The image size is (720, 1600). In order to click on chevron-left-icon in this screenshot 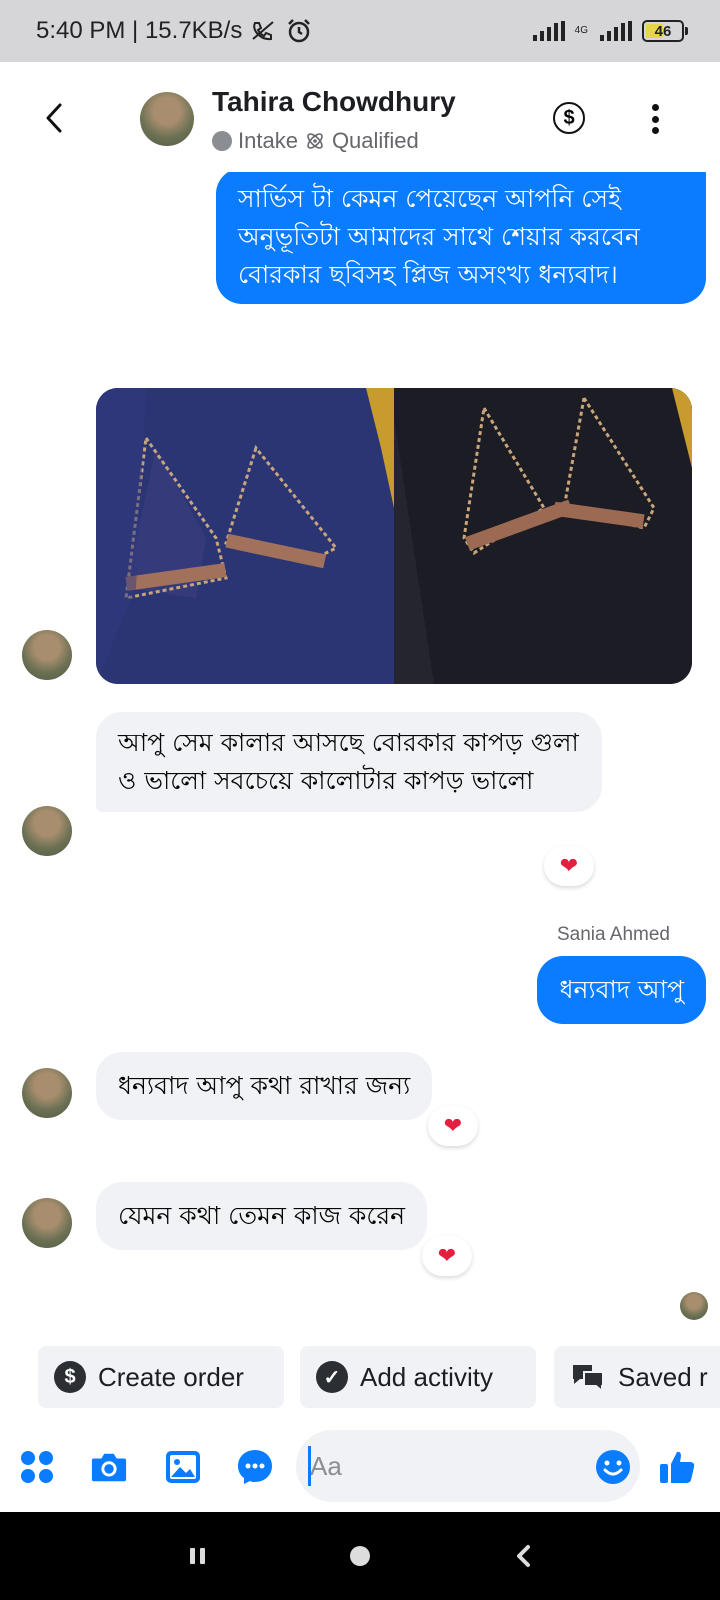, I will do `click(54, 118)`.